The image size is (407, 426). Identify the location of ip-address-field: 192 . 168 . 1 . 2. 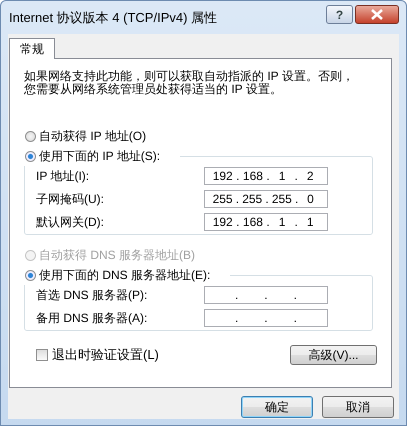
(266, 176).